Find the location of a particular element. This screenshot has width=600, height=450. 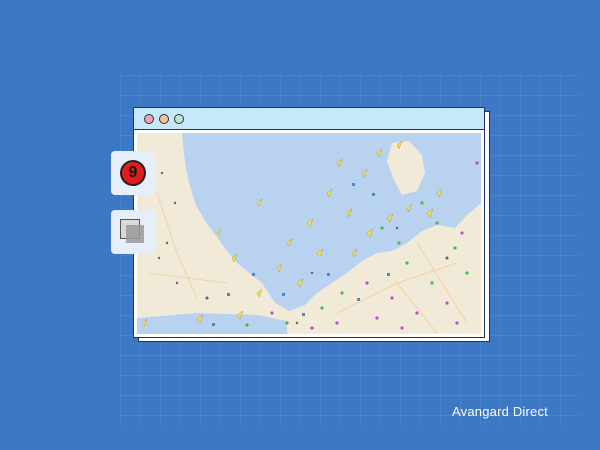

notification-badge: 9 is located at coordinates (133, 173).